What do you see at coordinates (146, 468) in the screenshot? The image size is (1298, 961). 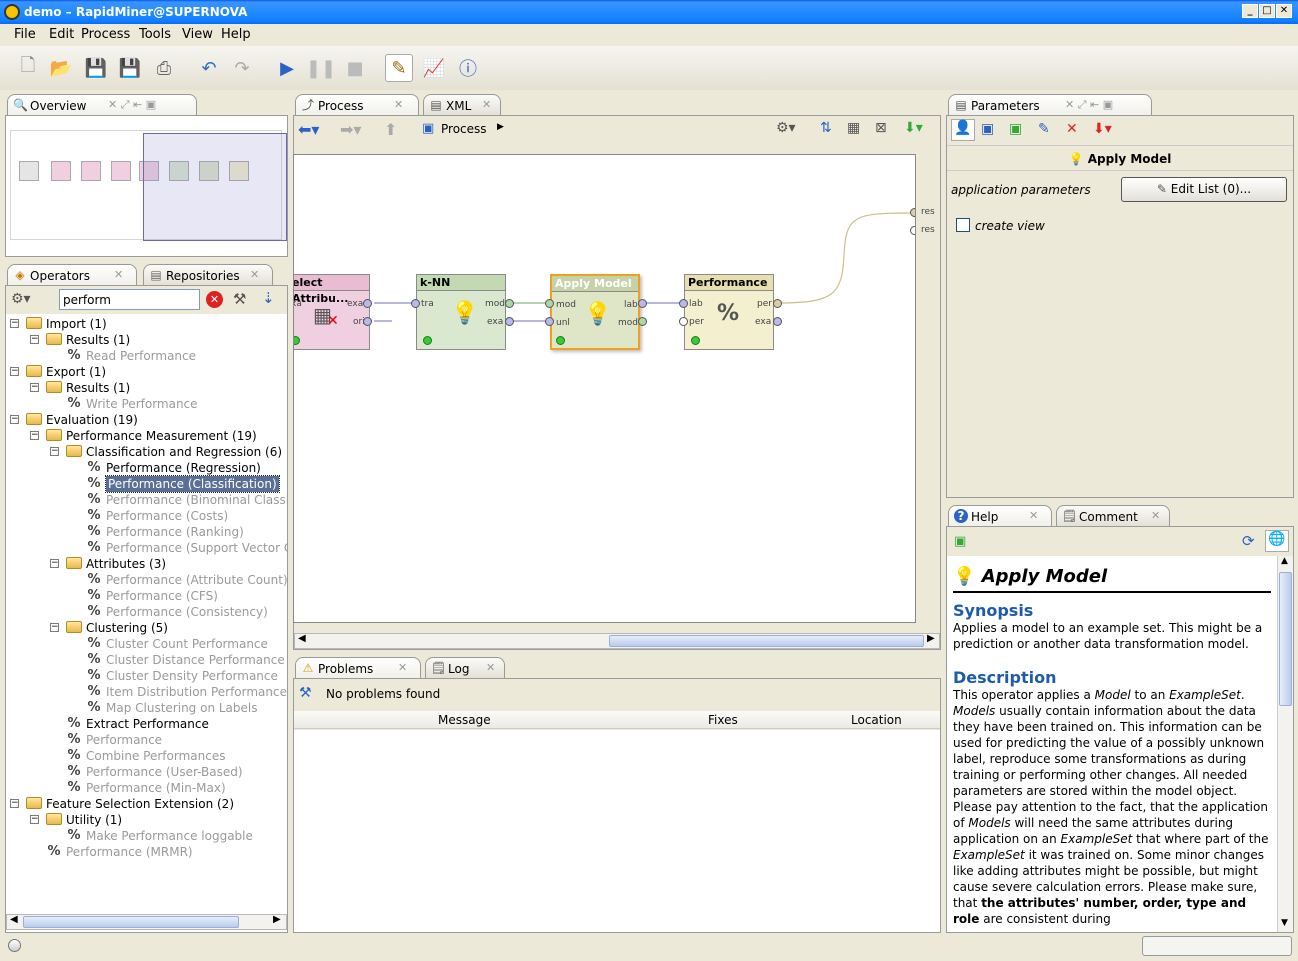 I see `tree-operator: % Performance (Regression)` at bounding box center [146, 468].